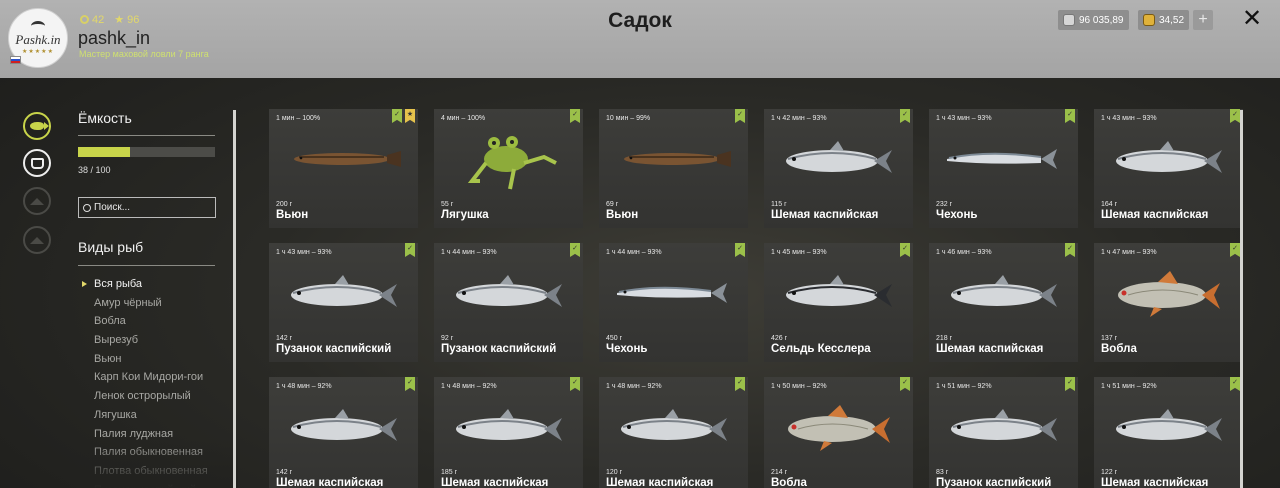 Image resolution: width=1280 pixels, height=488 pixels. Describe the element at coordinates (1069, 20) in the screenshot. I see `silver-coin-icon` at that location.